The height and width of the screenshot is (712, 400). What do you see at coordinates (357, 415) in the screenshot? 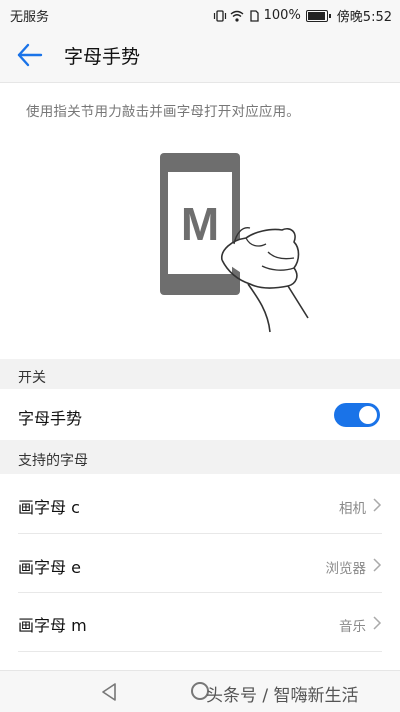
I see `letter-gesture-switch` at bounding box center [357, 415].